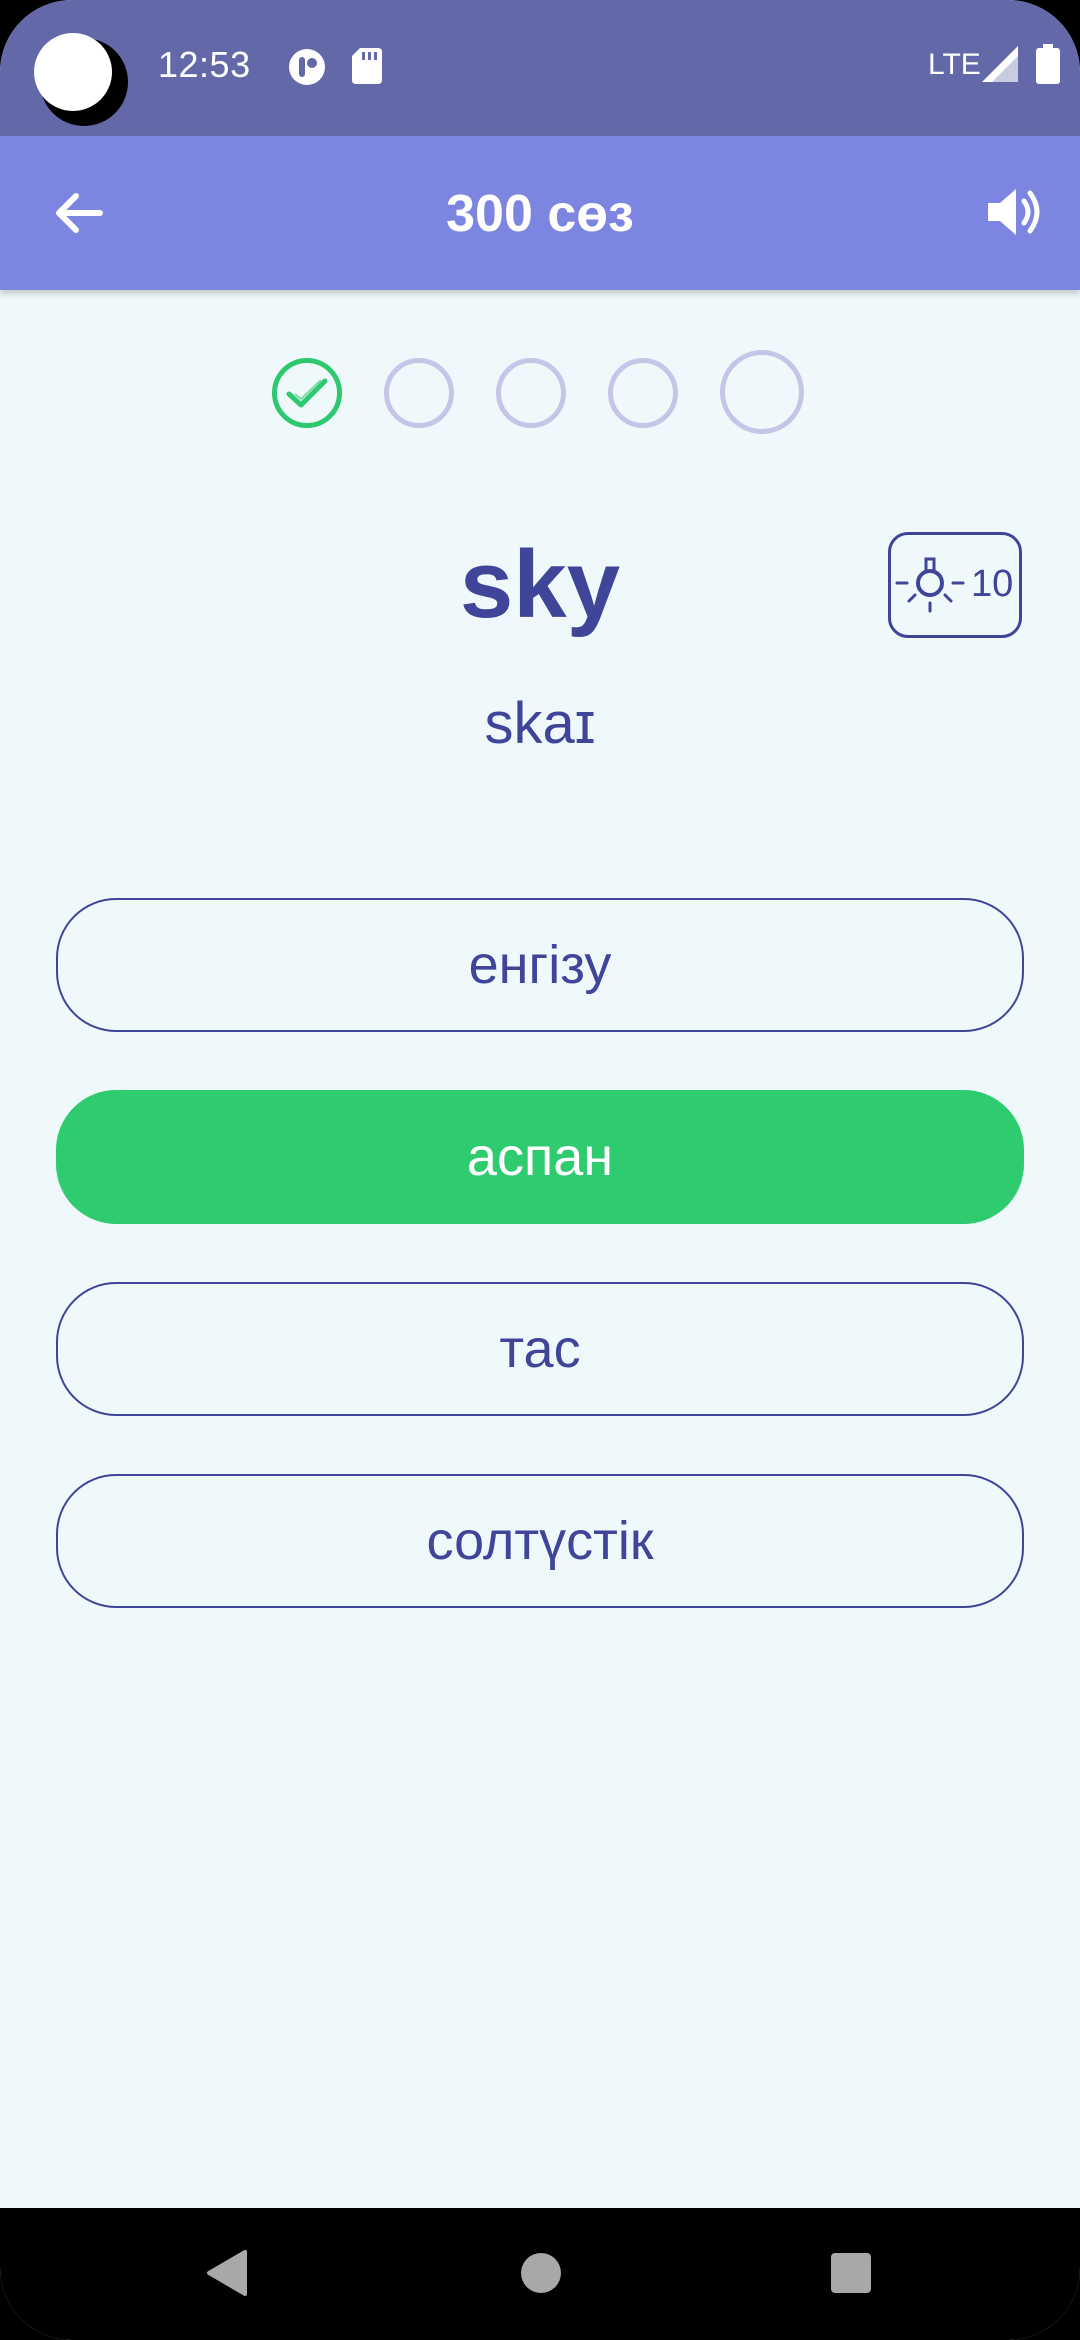 The width and height of the screenshot is (1080, 2340). I want to click on status-bar: 12:53 LTE, so click(540, 68).